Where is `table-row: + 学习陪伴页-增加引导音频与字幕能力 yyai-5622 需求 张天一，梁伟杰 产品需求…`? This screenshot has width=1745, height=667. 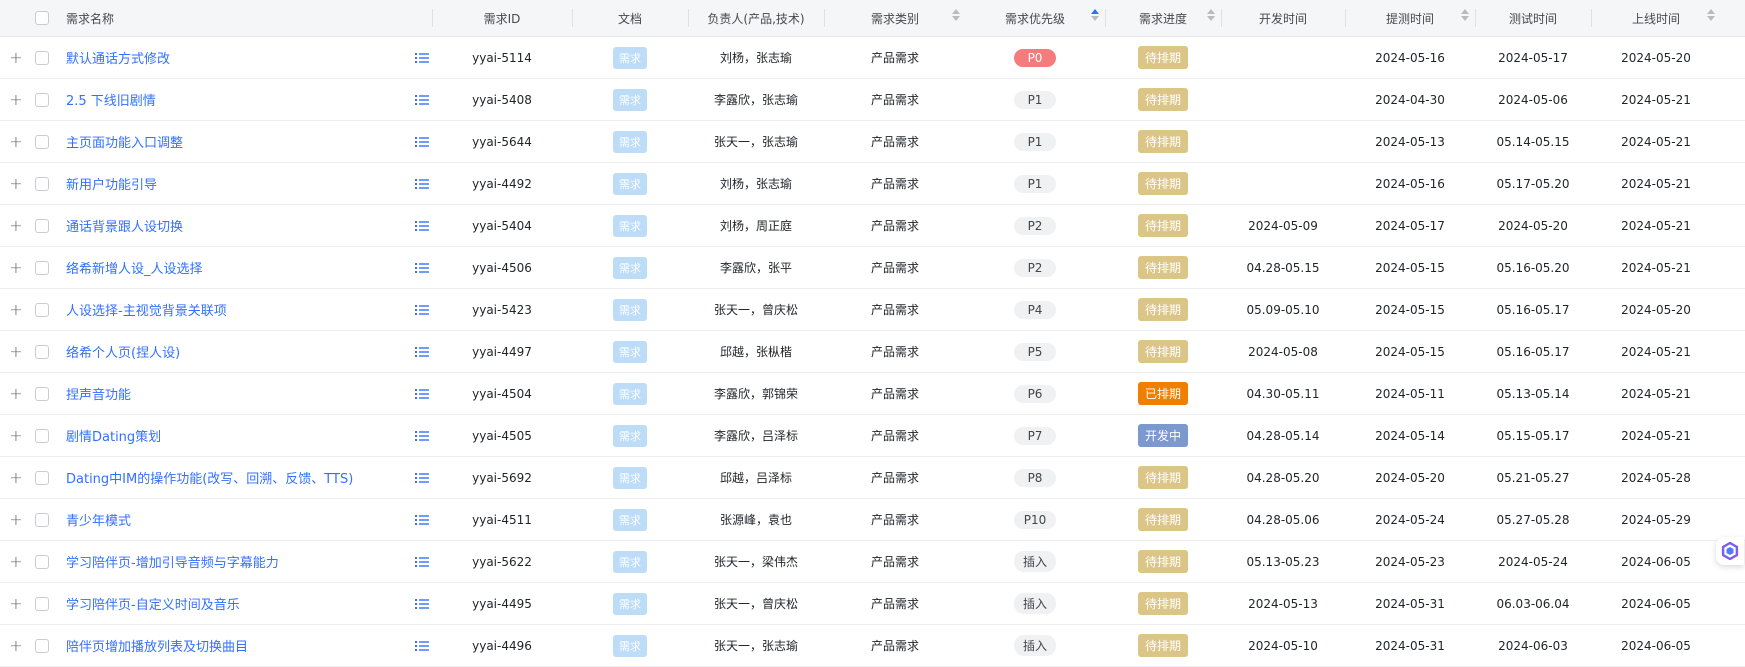 table-row: + 学习陪伴页-增加引导音频与字幕能力 yyai-5622 需求 张天一，梁伟杰 产品需求… is located at coordinates (872, 562).